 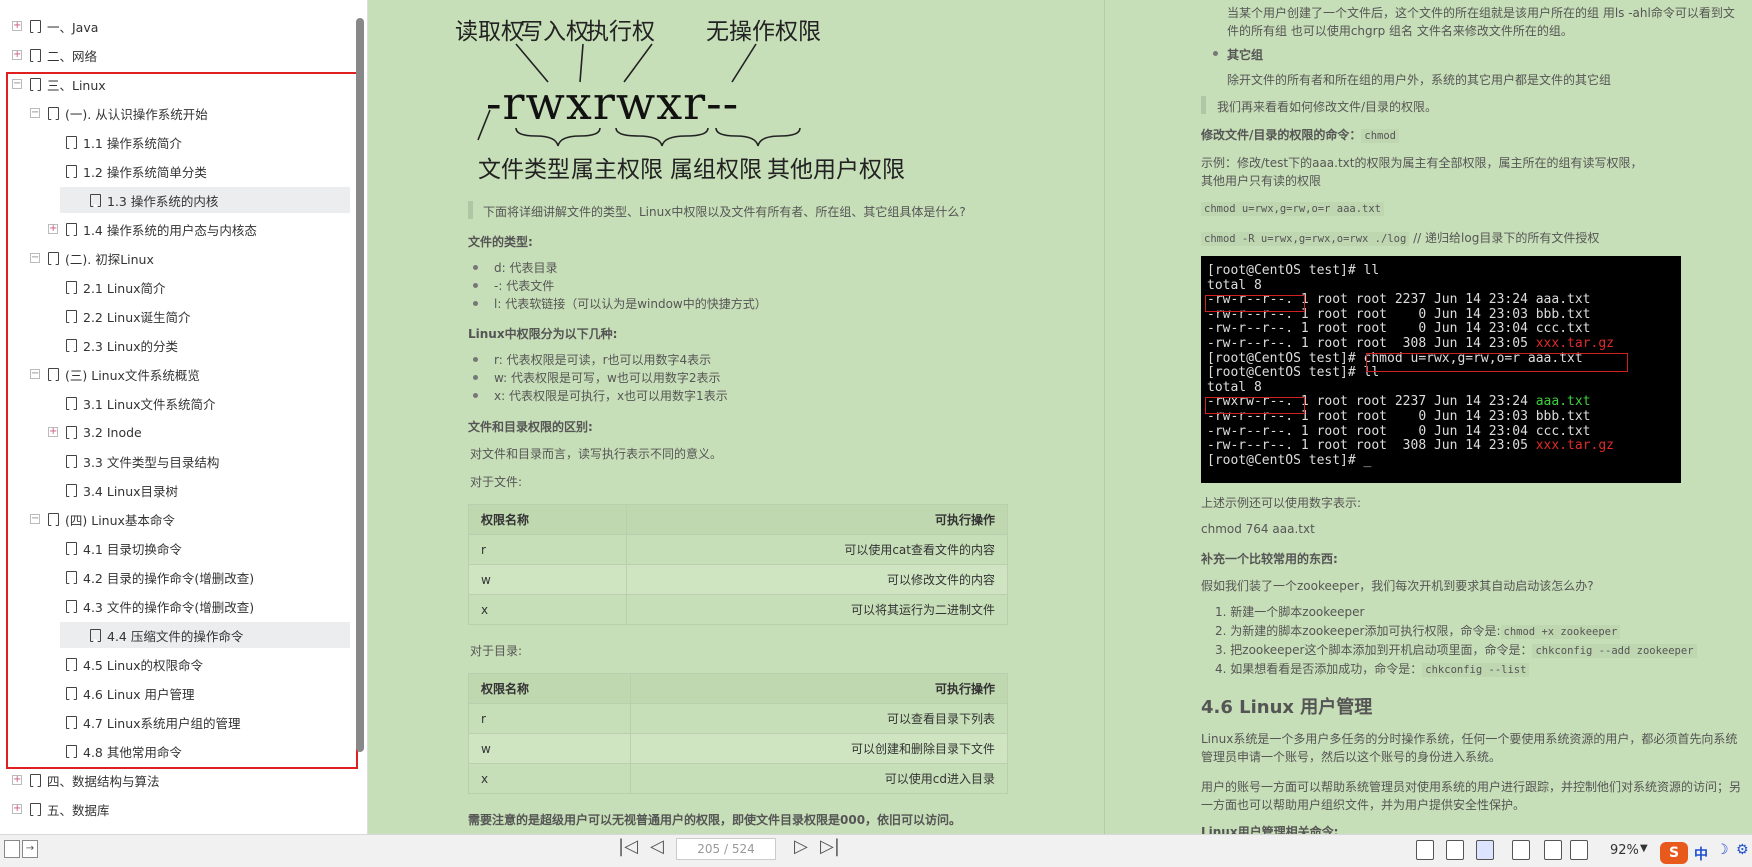 What do you see at coordinates (613, 103) in the screenshot?
I see `diagram-permission-string: -rwxrwxr--` at bounding box center [613, 103].